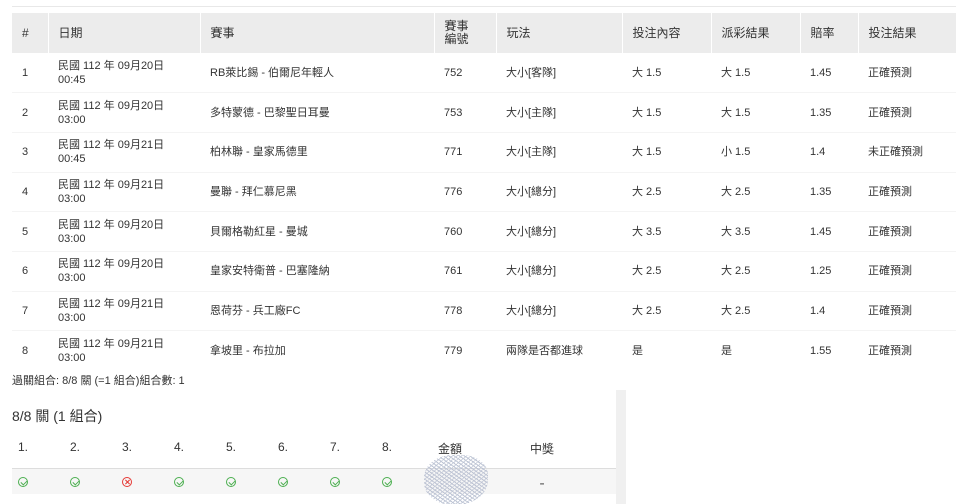  I want to click on header-num: #, so click(30, 33).